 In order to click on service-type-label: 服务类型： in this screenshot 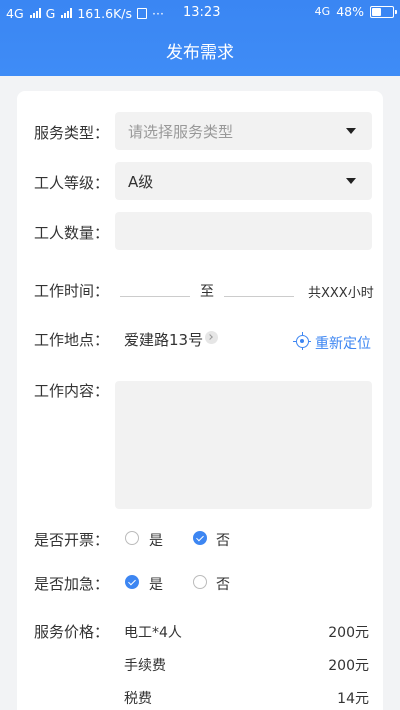, I will do `click(72, 133)`.